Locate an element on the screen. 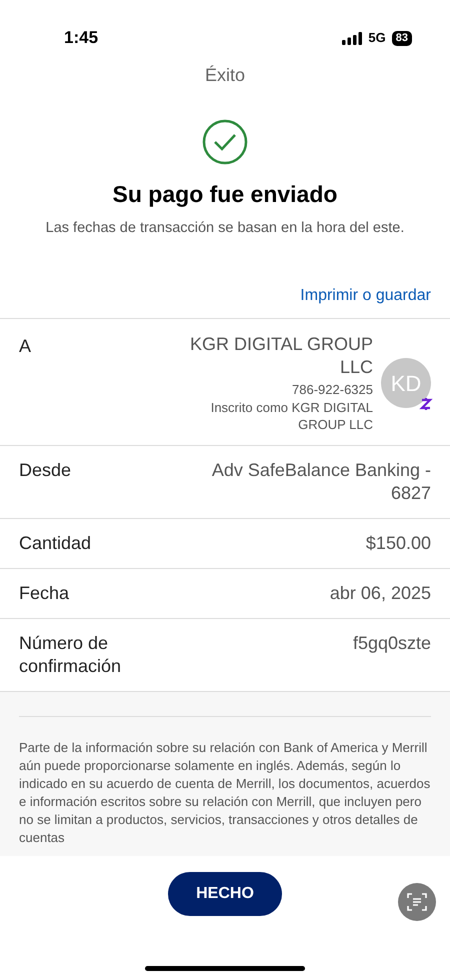  payment-badge-icon is located at coordinates (426, 404).